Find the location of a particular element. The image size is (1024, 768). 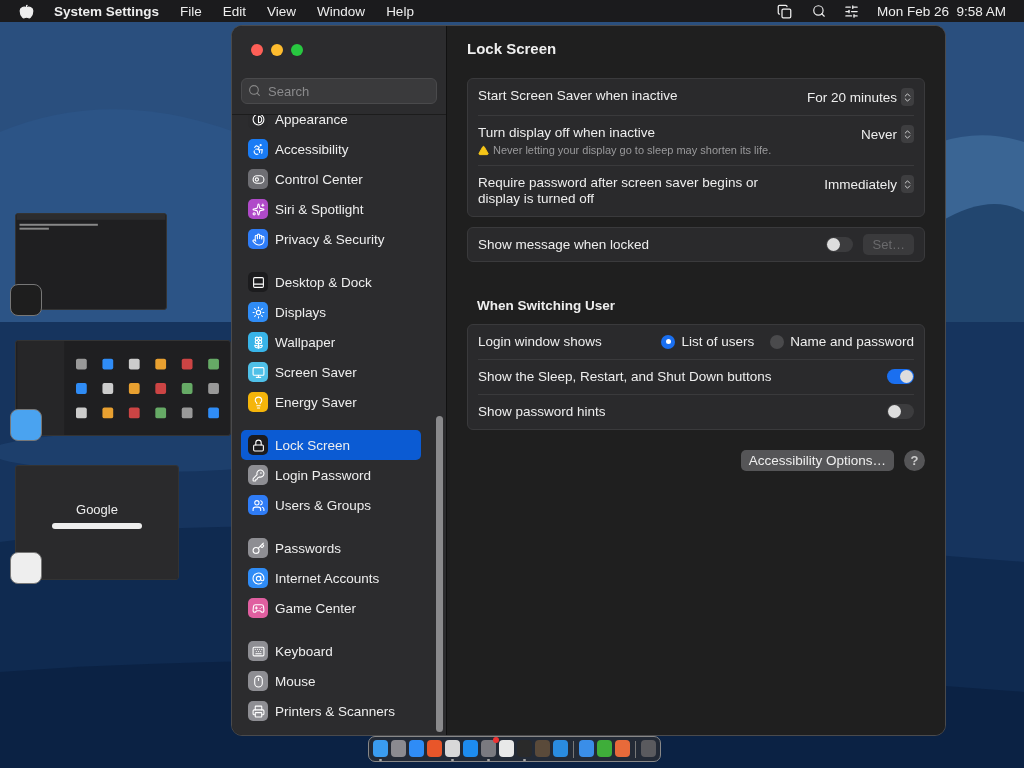

sidebar-item: Printers & Scanners is located at coordinates (331, 711).